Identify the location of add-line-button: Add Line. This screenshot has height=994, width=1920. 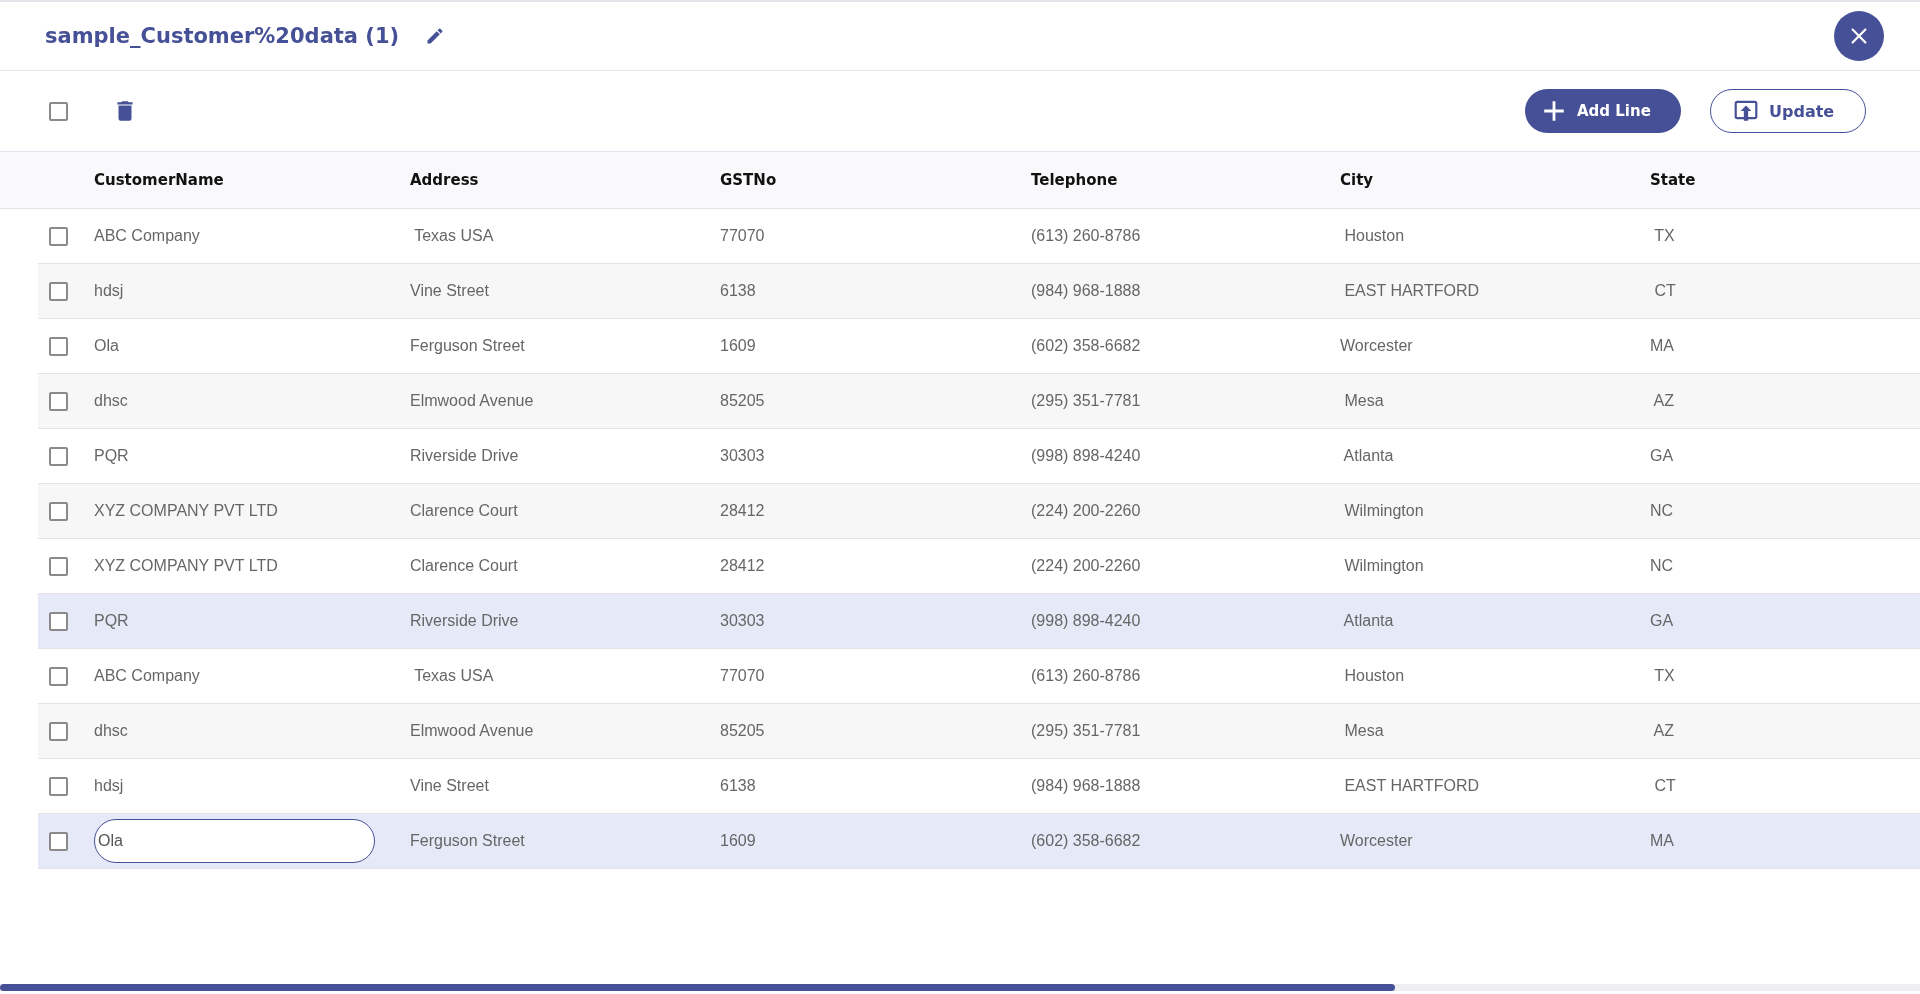
(1603, 111).